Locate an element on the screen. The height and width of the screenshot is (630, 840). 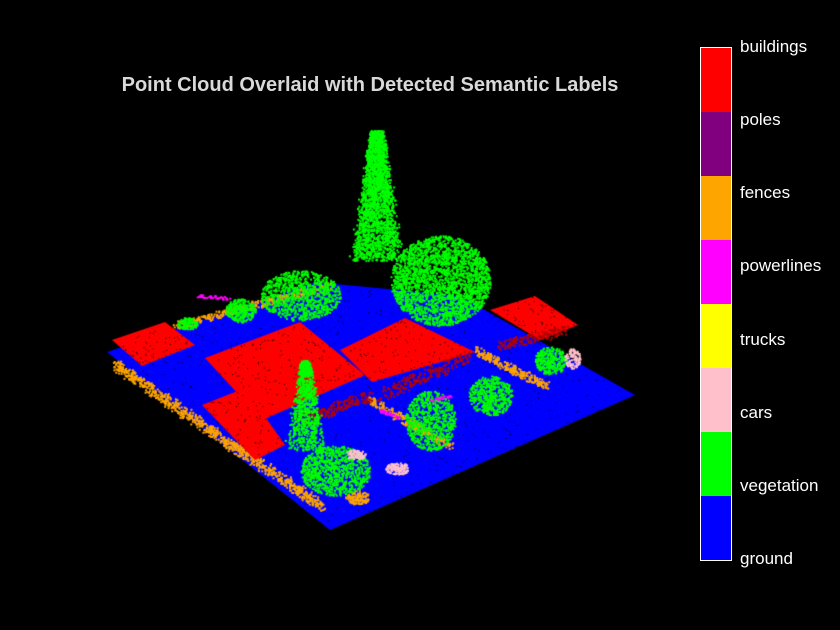
colorbar-label-ground: ground is located at coordinates (766, 558).